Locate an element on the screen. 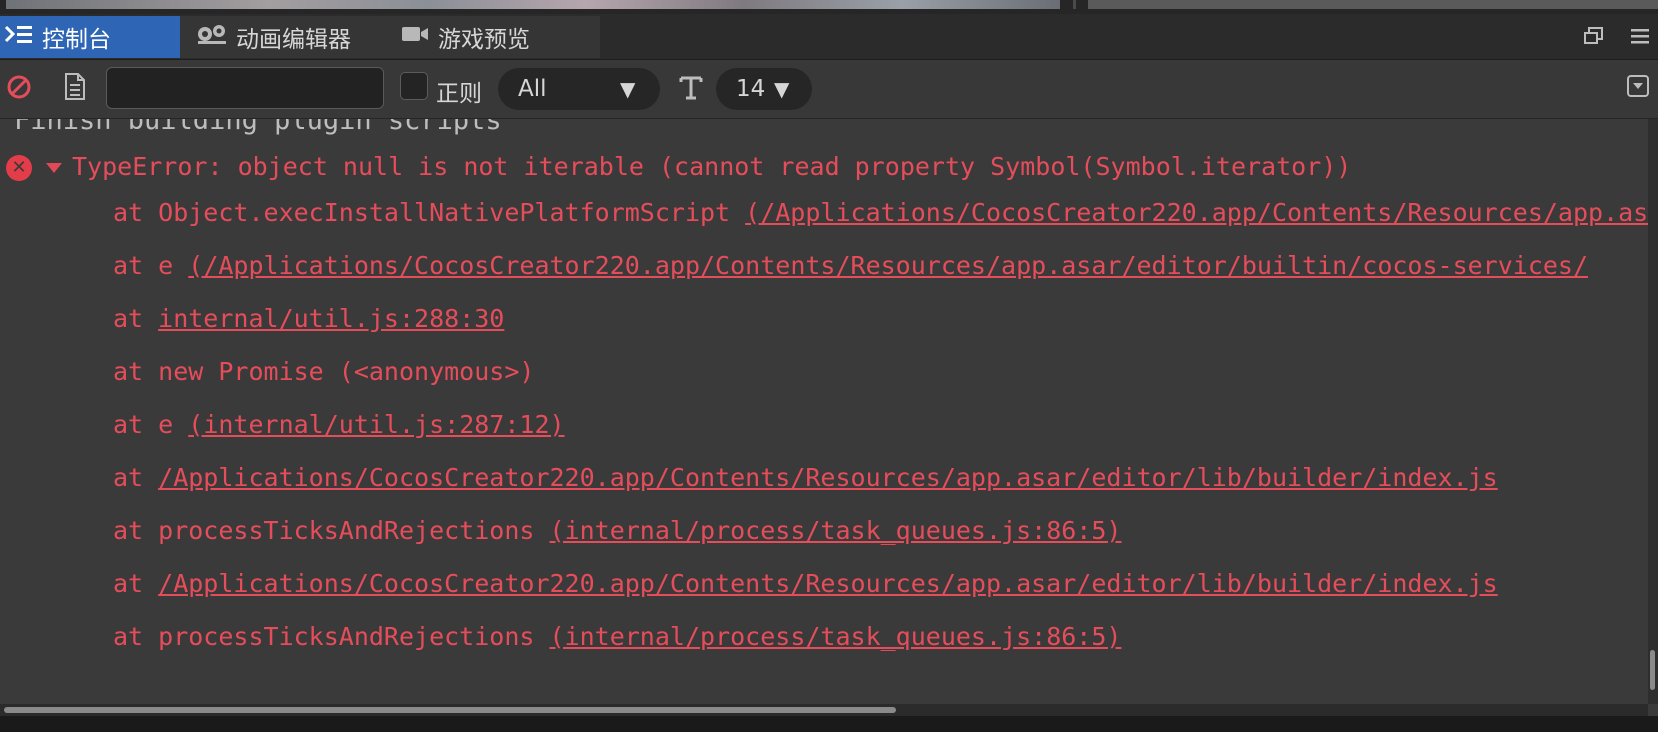 The image size is (1658, 732). console-list-icon is located at coordinates (19, 37).